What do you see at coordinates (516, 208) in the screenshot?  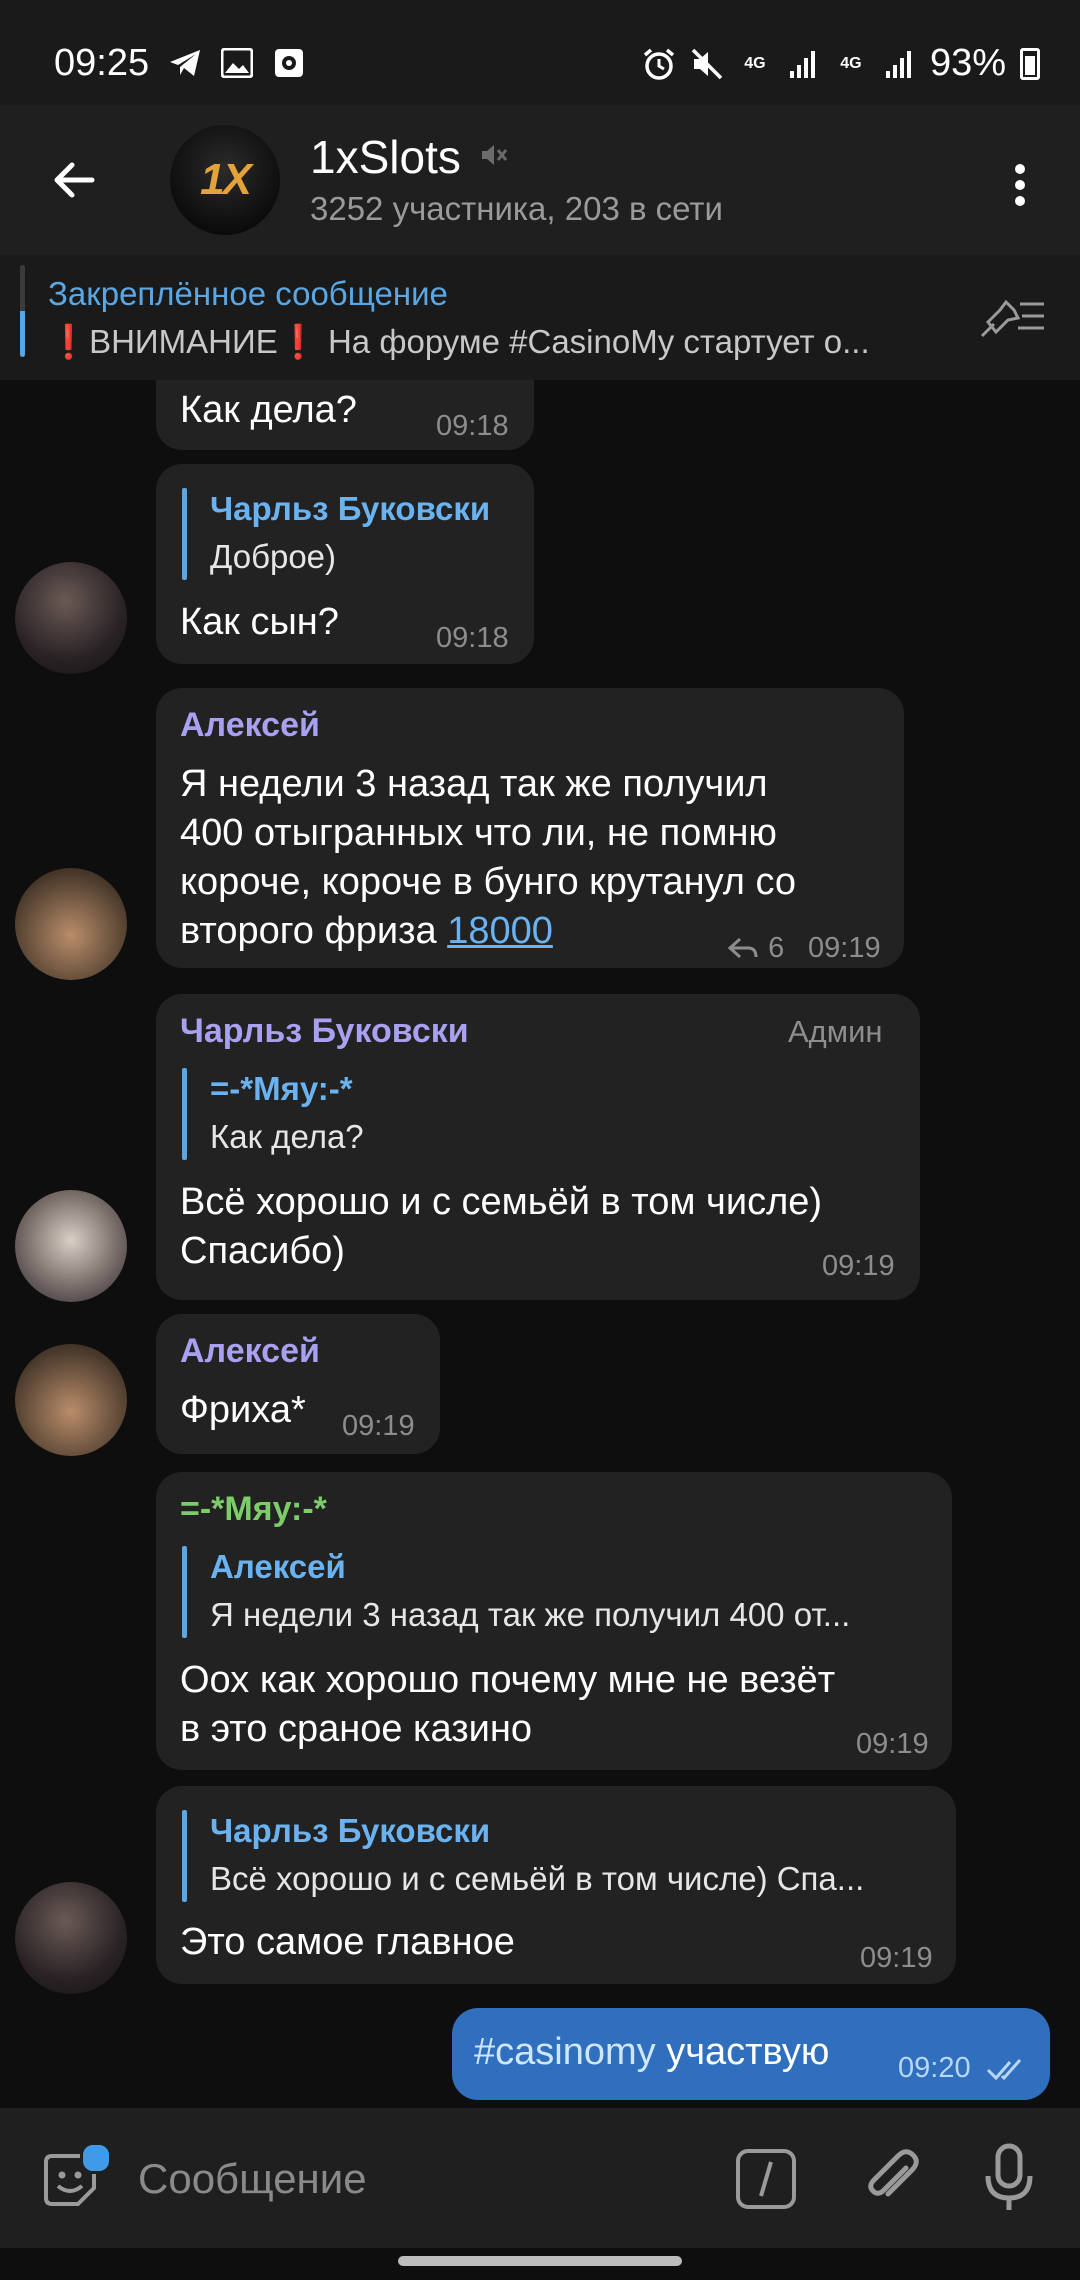 I see `chat-subtitle: 3252 участника, 203 в сети` at bounding box center [516, 208].